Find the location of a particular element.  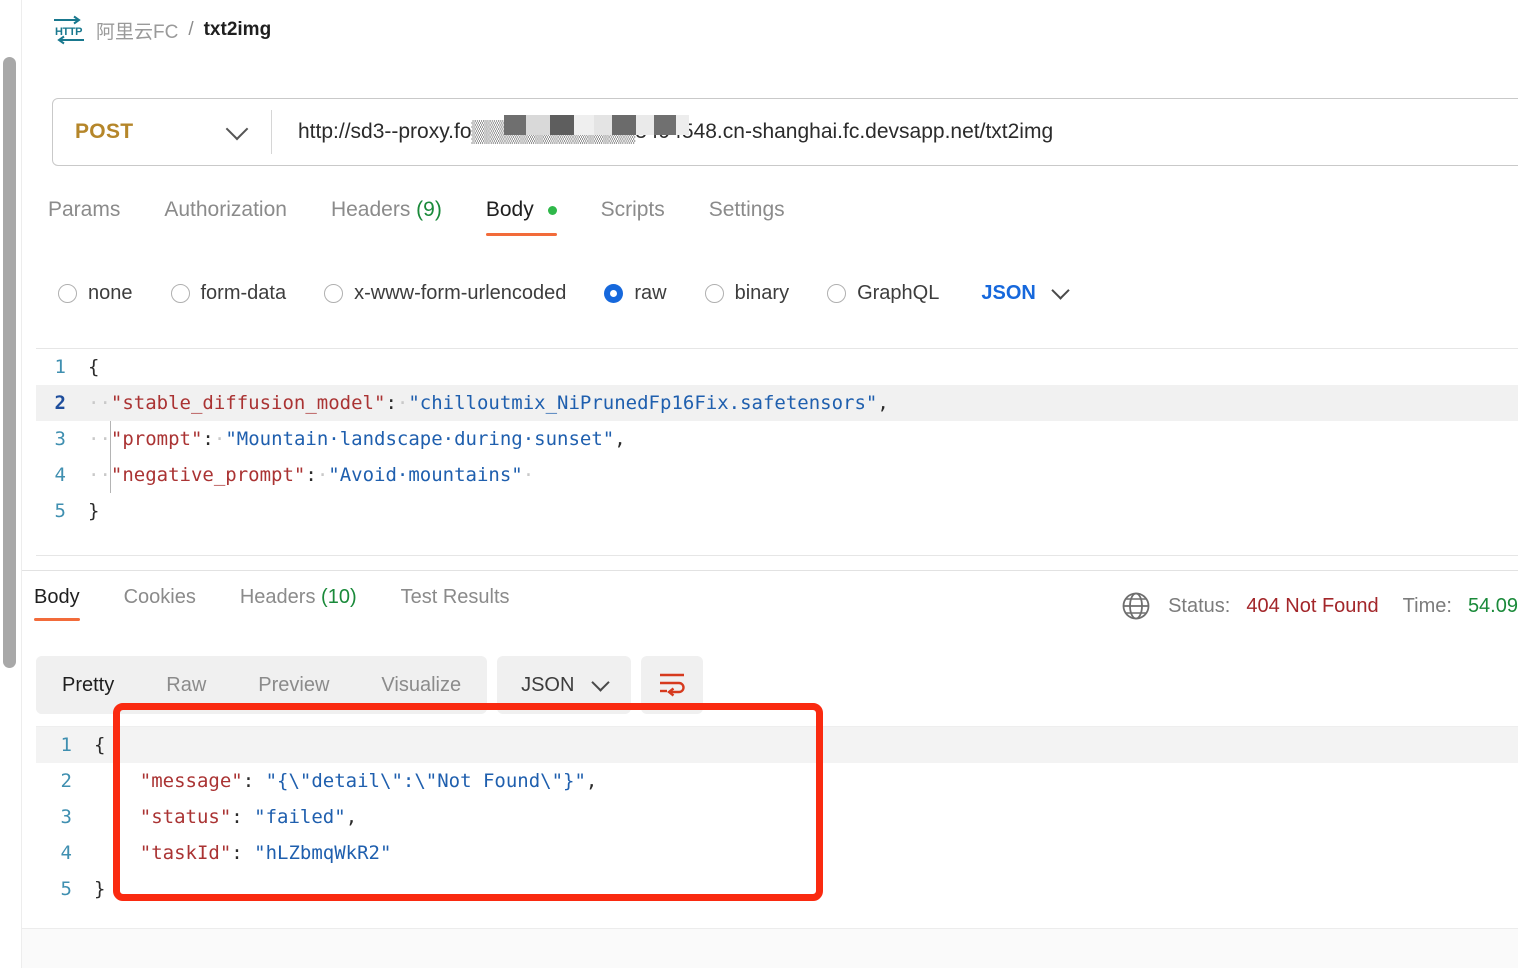

response-view-visualize: Visualize is located at coordinates (421, 685).